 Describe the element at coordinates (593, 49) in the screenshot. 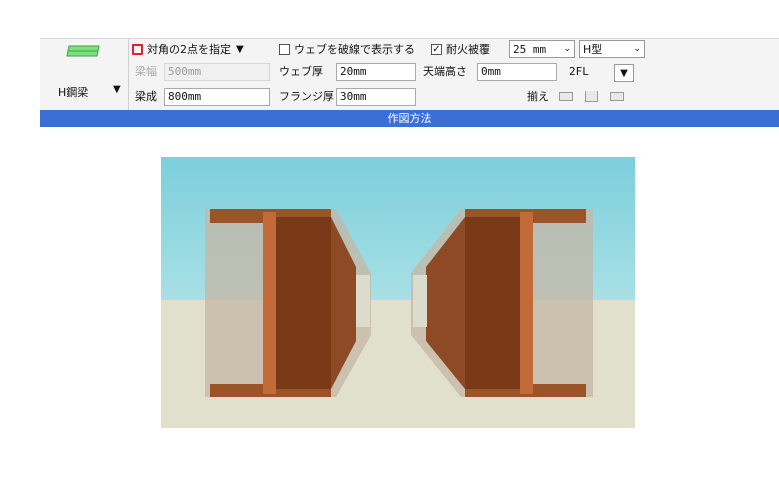

I see `section-type-value: H型` at that location.